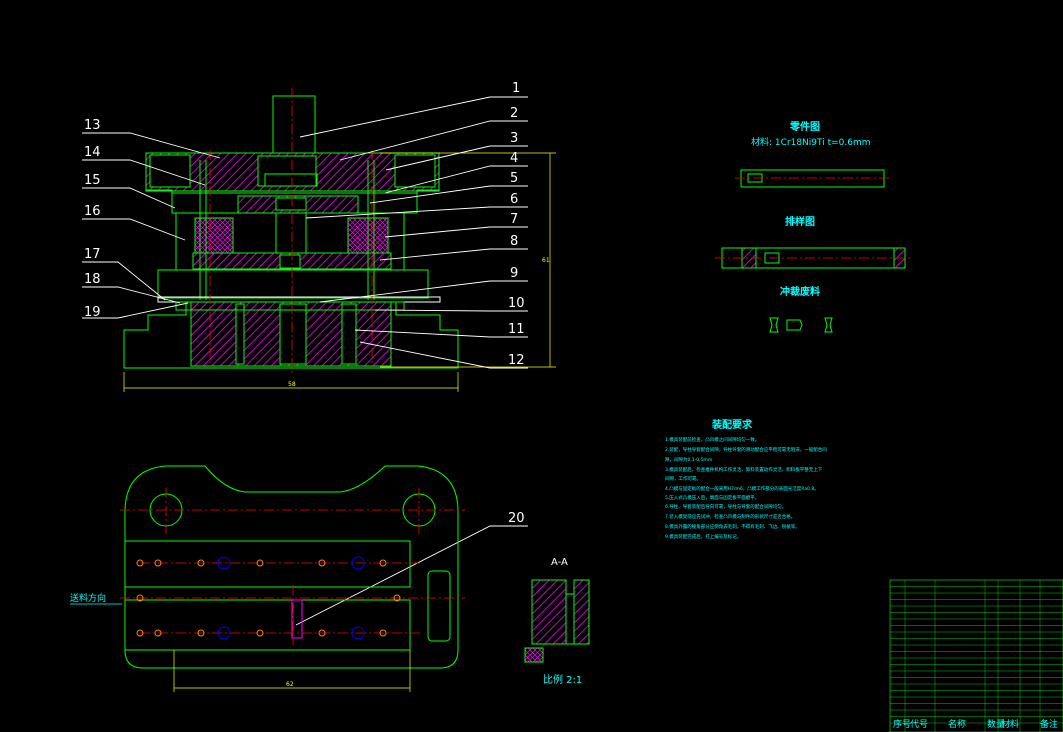  What do you see at coordinates (703, 536) in the screenshot?
I see `tech-req-item: 9.模具装配完成后，打上编号及标记。` at bounding box center [703, 536].